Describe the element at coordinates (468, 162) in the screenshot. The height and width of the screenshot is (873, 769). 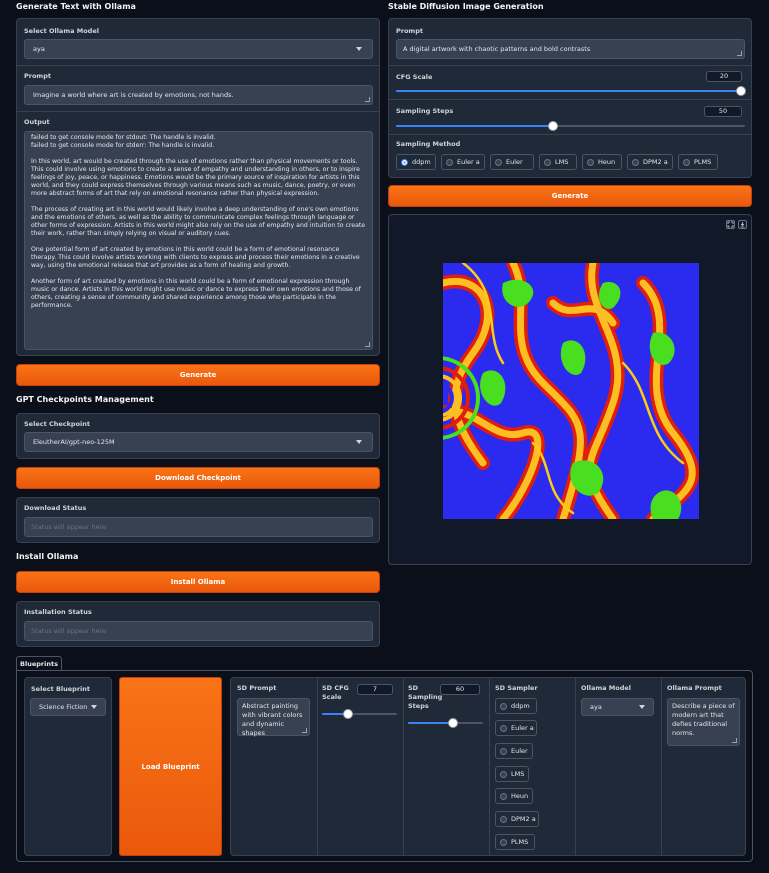
I see `method-euler-a-label: Euler a` at that location.